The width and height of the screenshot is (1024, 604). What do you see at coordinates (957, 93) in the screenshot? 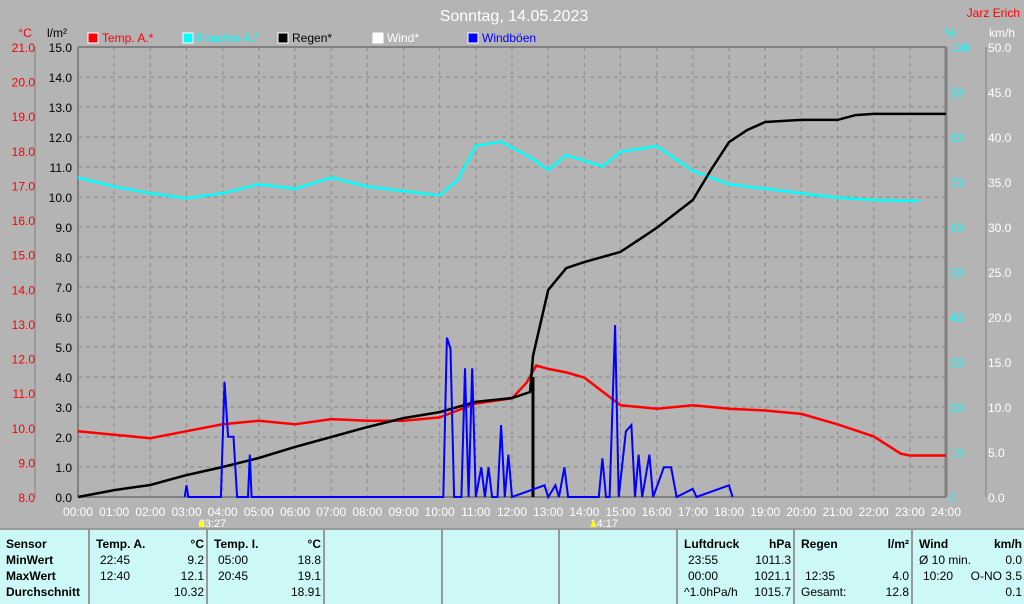
I see `humidity-axis-tick: 90` at bounding box center [957, 93].